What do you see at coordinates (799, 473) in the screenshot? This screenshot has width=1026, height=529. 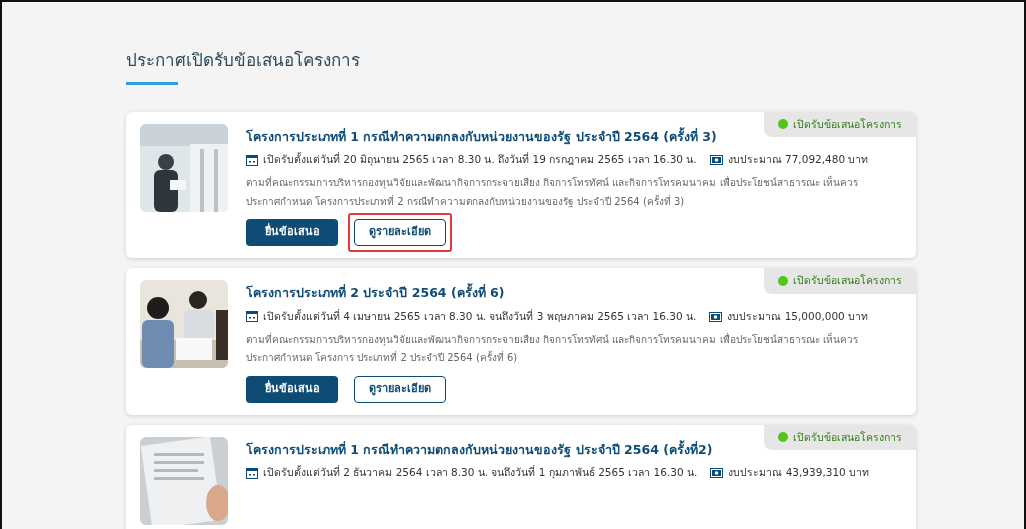 I see `budget-text: งบประมาณ 43,939,310 บาท` at bounding box center [799, 473].